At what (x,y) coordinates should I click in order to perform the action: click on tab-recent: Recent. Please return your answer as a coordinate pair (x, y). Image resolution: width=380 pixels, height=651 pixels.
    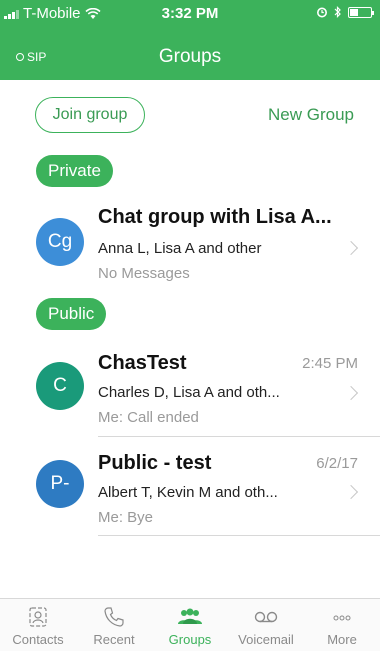
    Looking at the image, I should click on (114, 625).